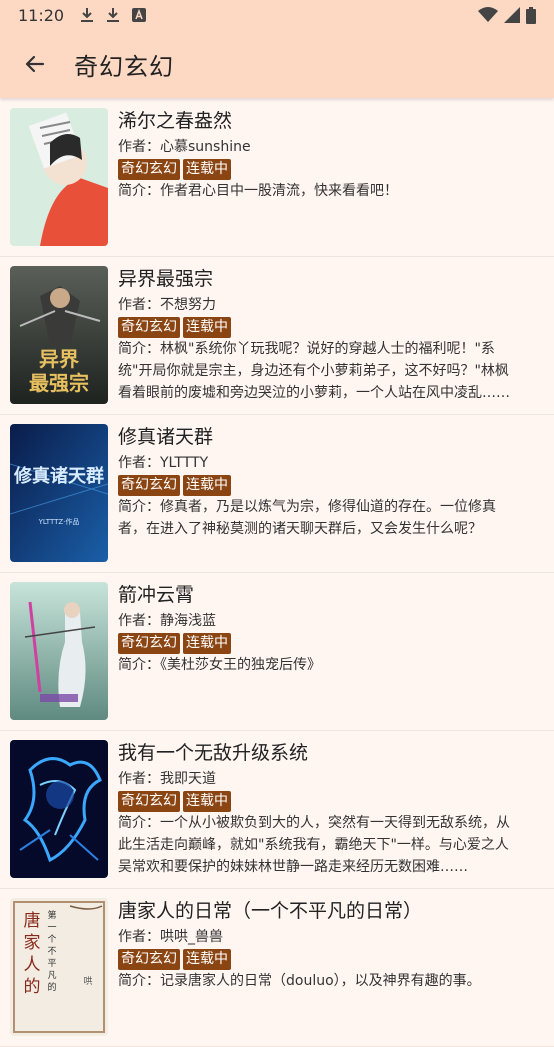 The width and height of the screenshot is (554, 1047). I want to click on book-desc: 简介：记录唐家人的日常（douluo），以及神界有趣的事。, so click(299, 981).